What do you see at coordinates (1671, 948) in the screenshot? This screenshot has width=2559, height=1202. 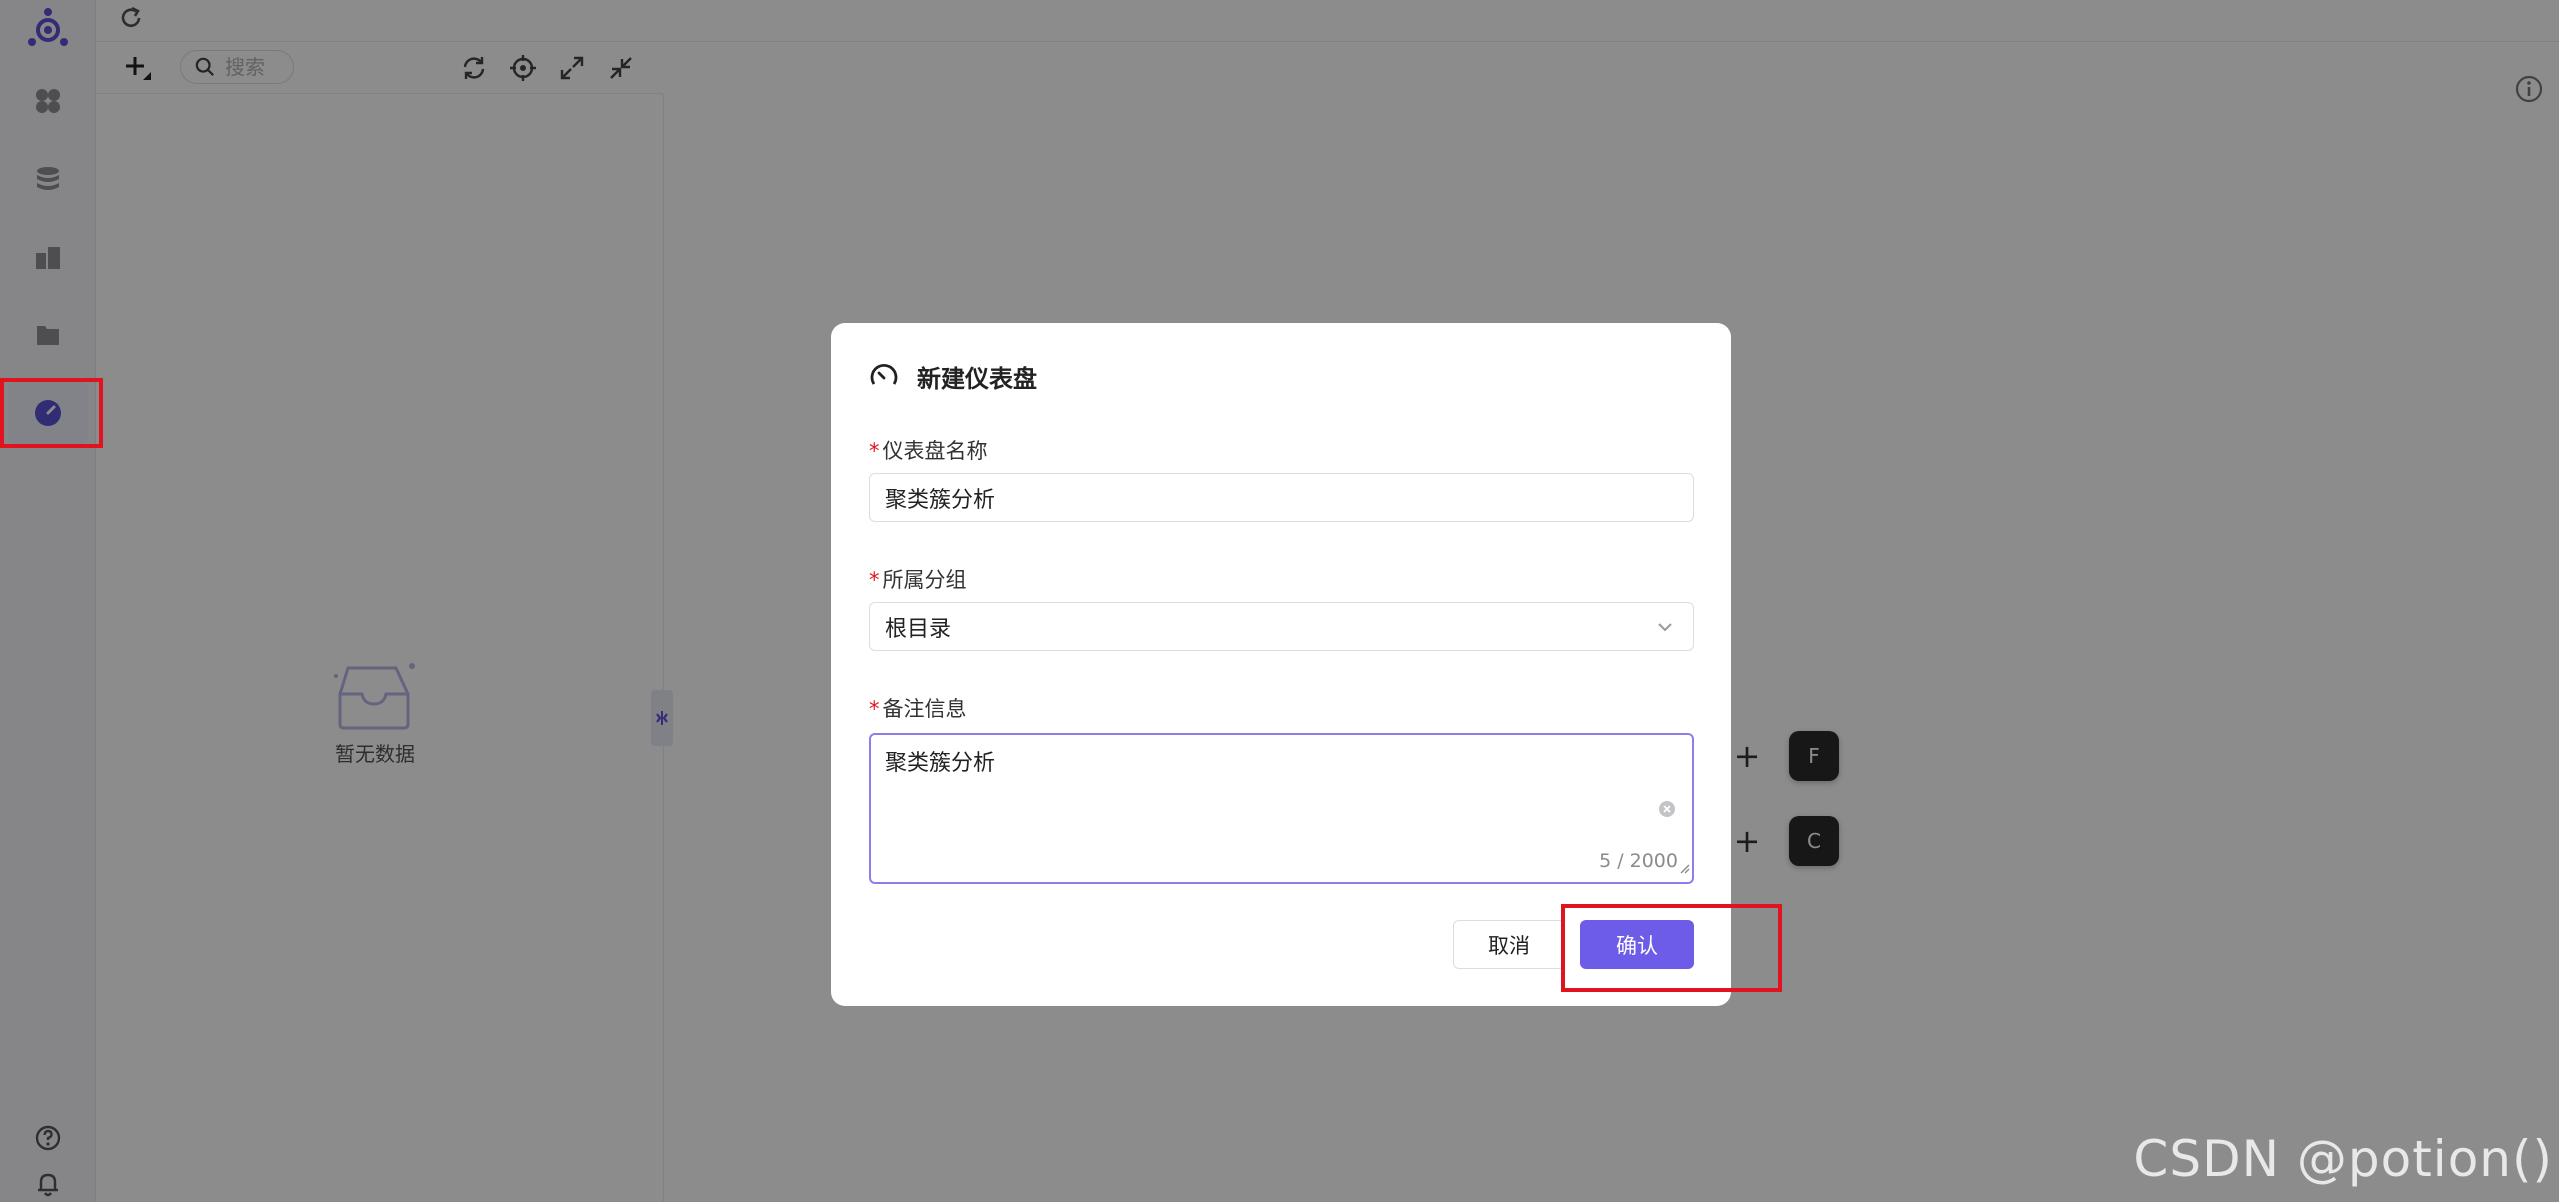 I see `annotation-box-confirm` at bounding box center [1671, 948].